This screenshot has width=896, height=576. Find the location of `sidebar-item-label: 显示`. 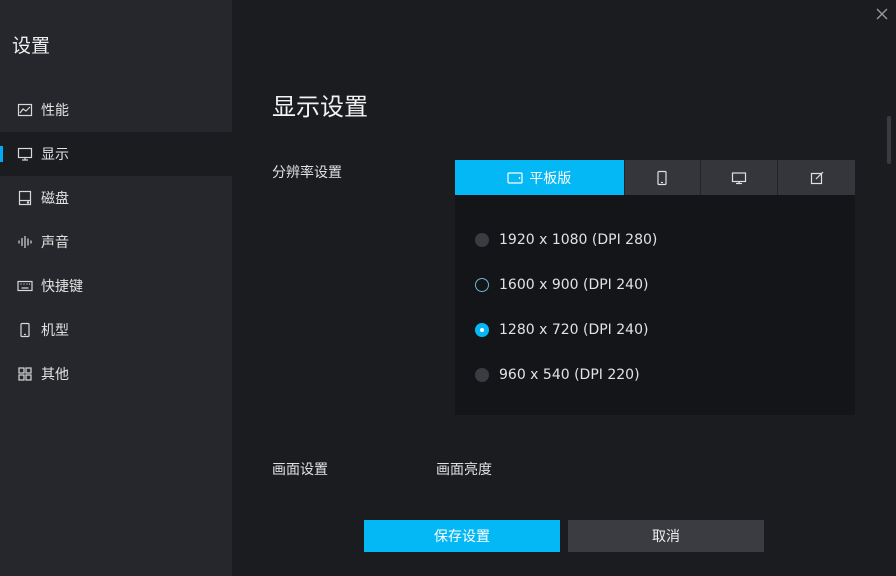

sidebar-item-label: 显示 is located at coordinates (55, 155).